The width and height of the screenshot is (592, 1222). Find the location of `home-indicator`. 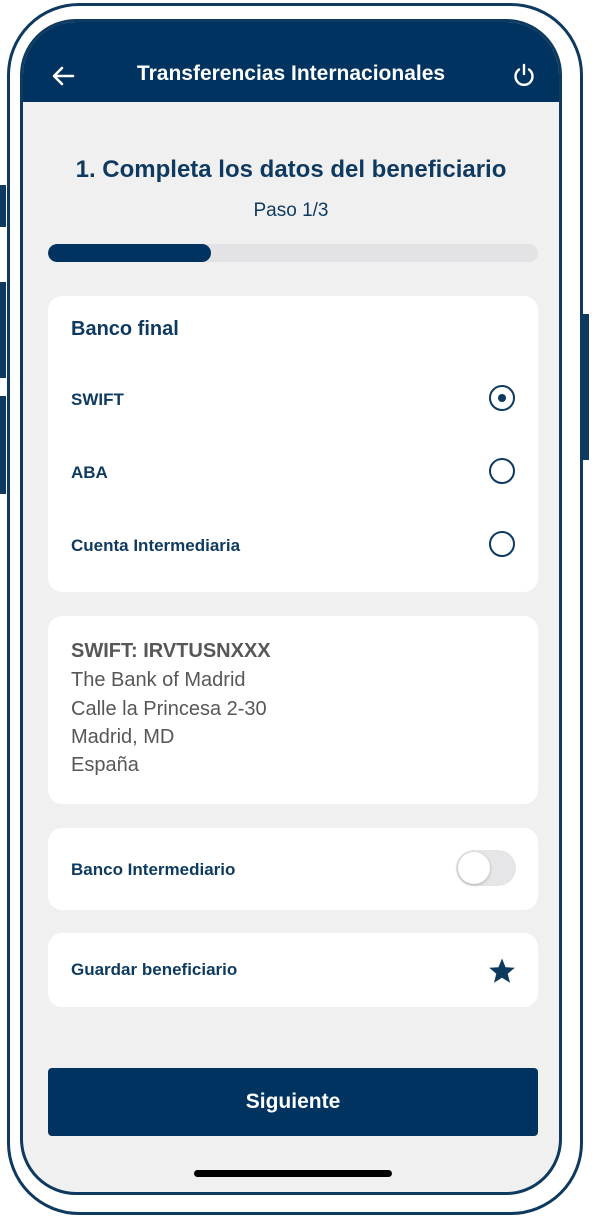

home-indicator is located at coordinates (293, 1173).